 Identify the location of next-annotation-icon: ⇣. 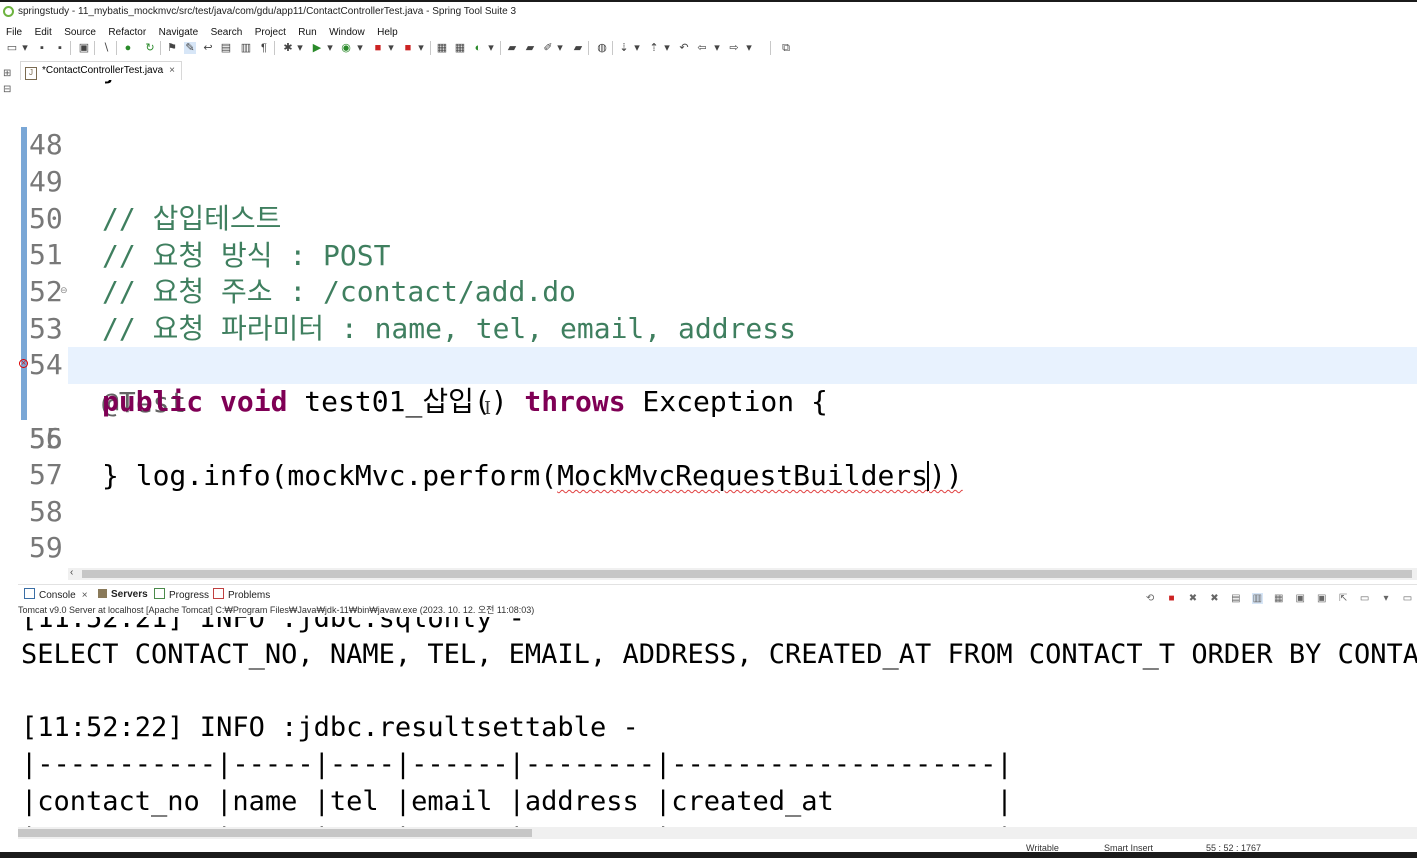
(624, 48).